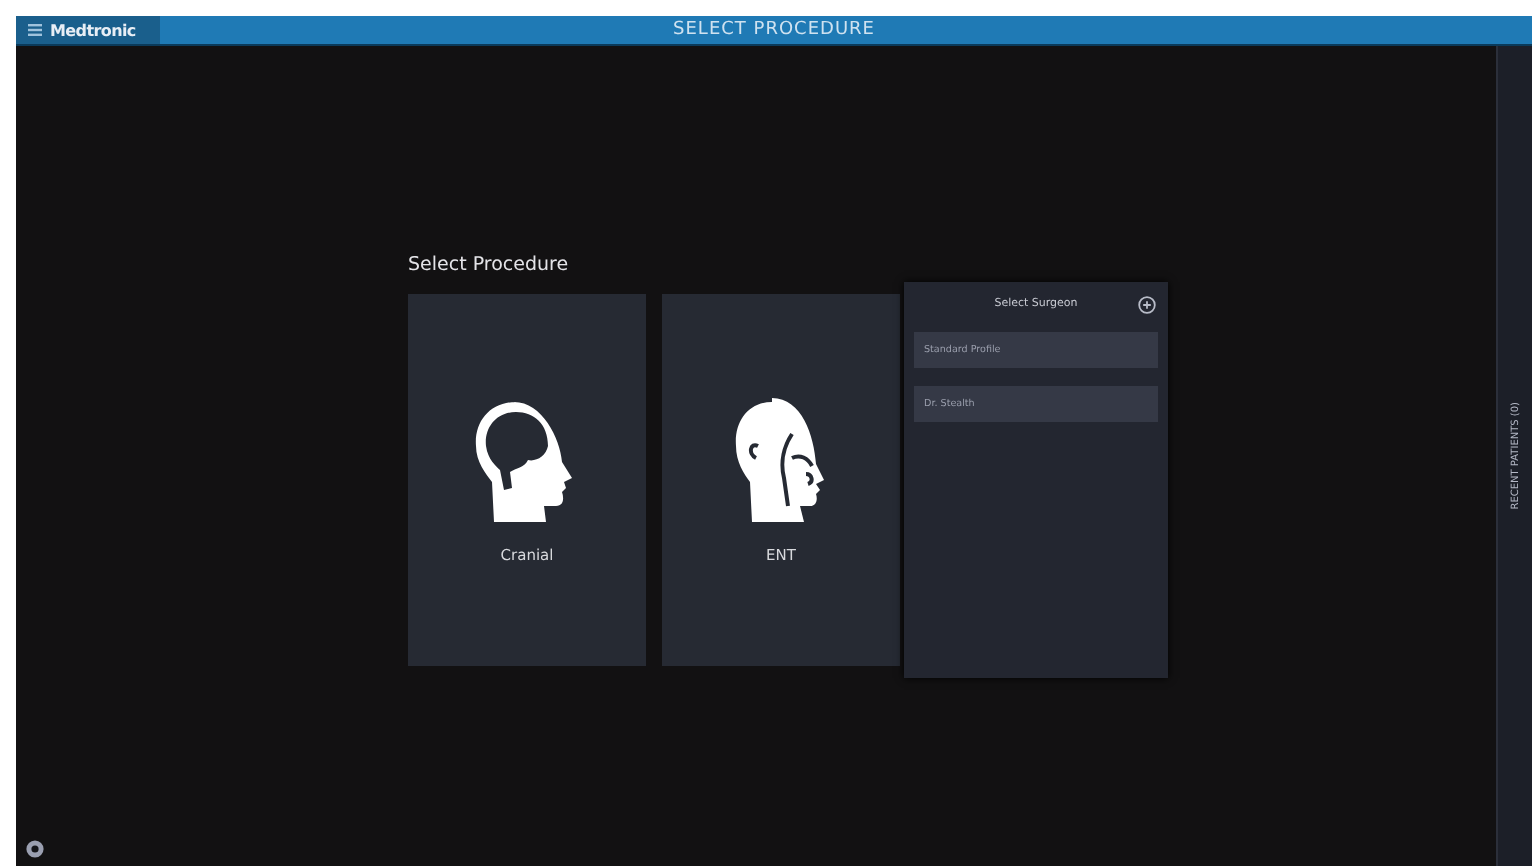  Describe the element at coordinates (1147, 304) in the screenshot. I see `add-icon` at that location.